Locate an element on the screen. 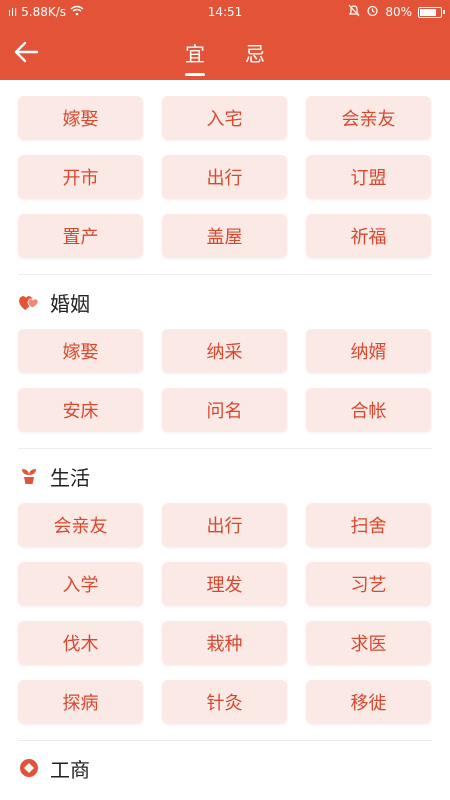  activity-chip: 开市 is located at coordinates (80, 177).